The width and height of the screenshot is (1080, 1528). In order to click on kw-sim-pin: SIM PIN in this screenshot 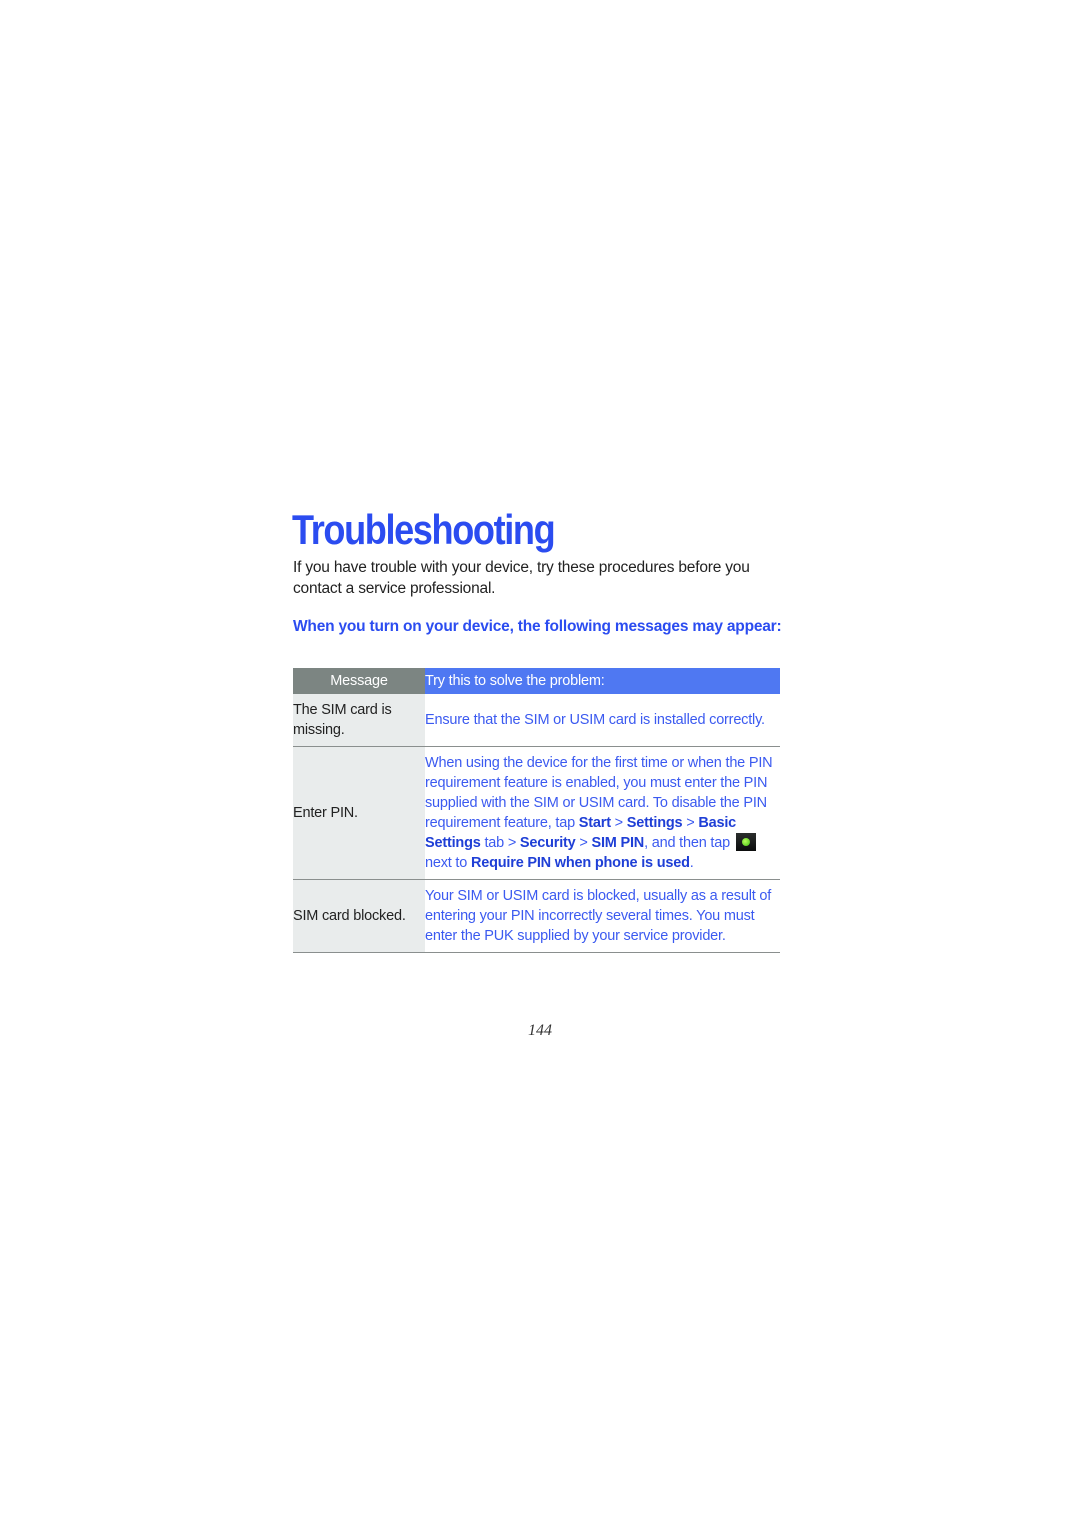, I will do `click(618, 843)`.